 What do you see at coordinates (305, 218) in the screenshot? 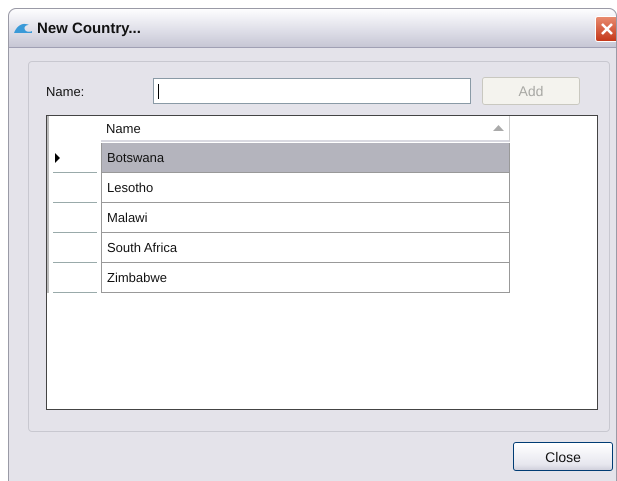
I see `table-cell: Malawi` at bounding box center [305, 218].